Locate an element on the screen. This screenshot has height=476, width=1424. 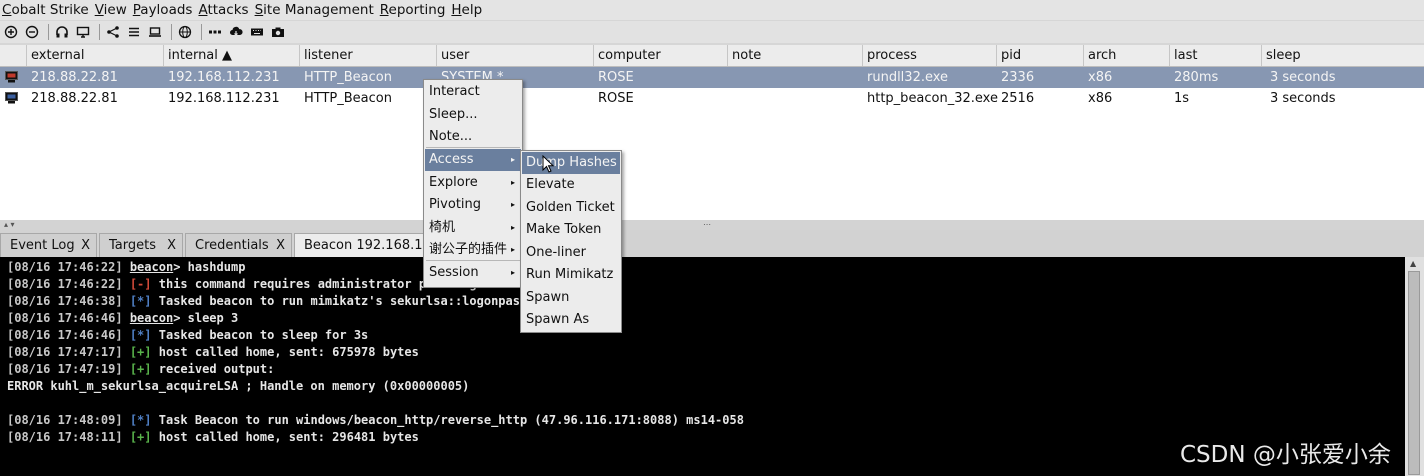
menu-item-access: Access ▸ is located at coordinates (473, 160).